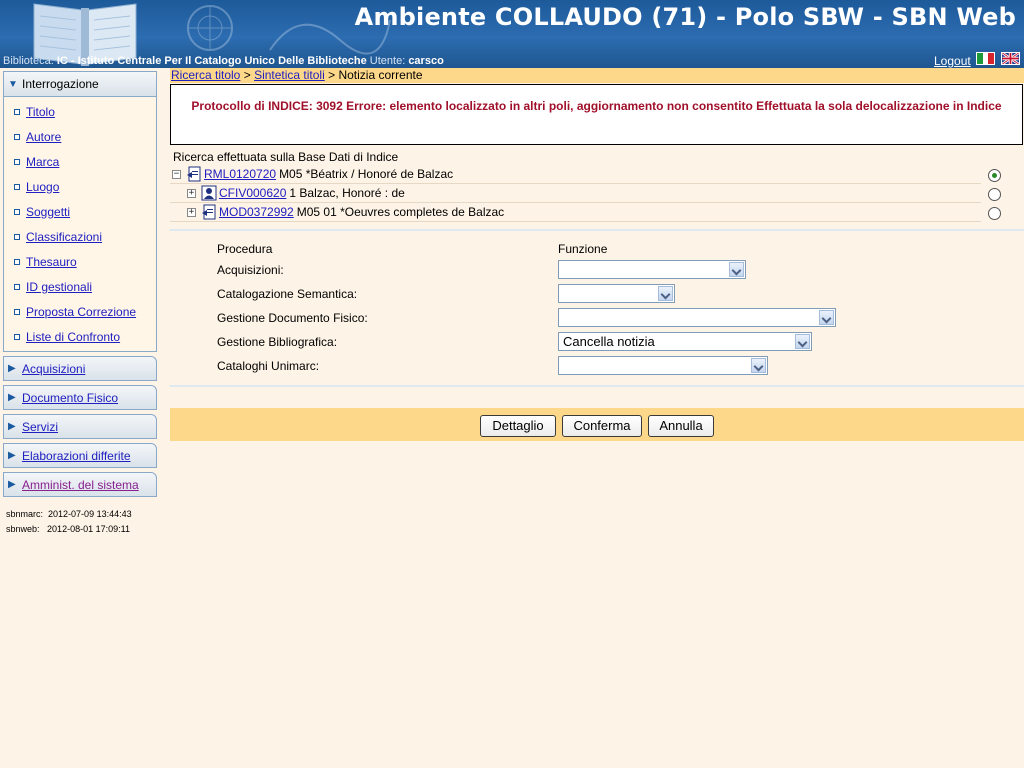 Image resolution: width=1024 pixels, height=768 pixels. I want to click on menu-amminist-sistema: ▶ Amminist. del sistema, so click(80, 484).